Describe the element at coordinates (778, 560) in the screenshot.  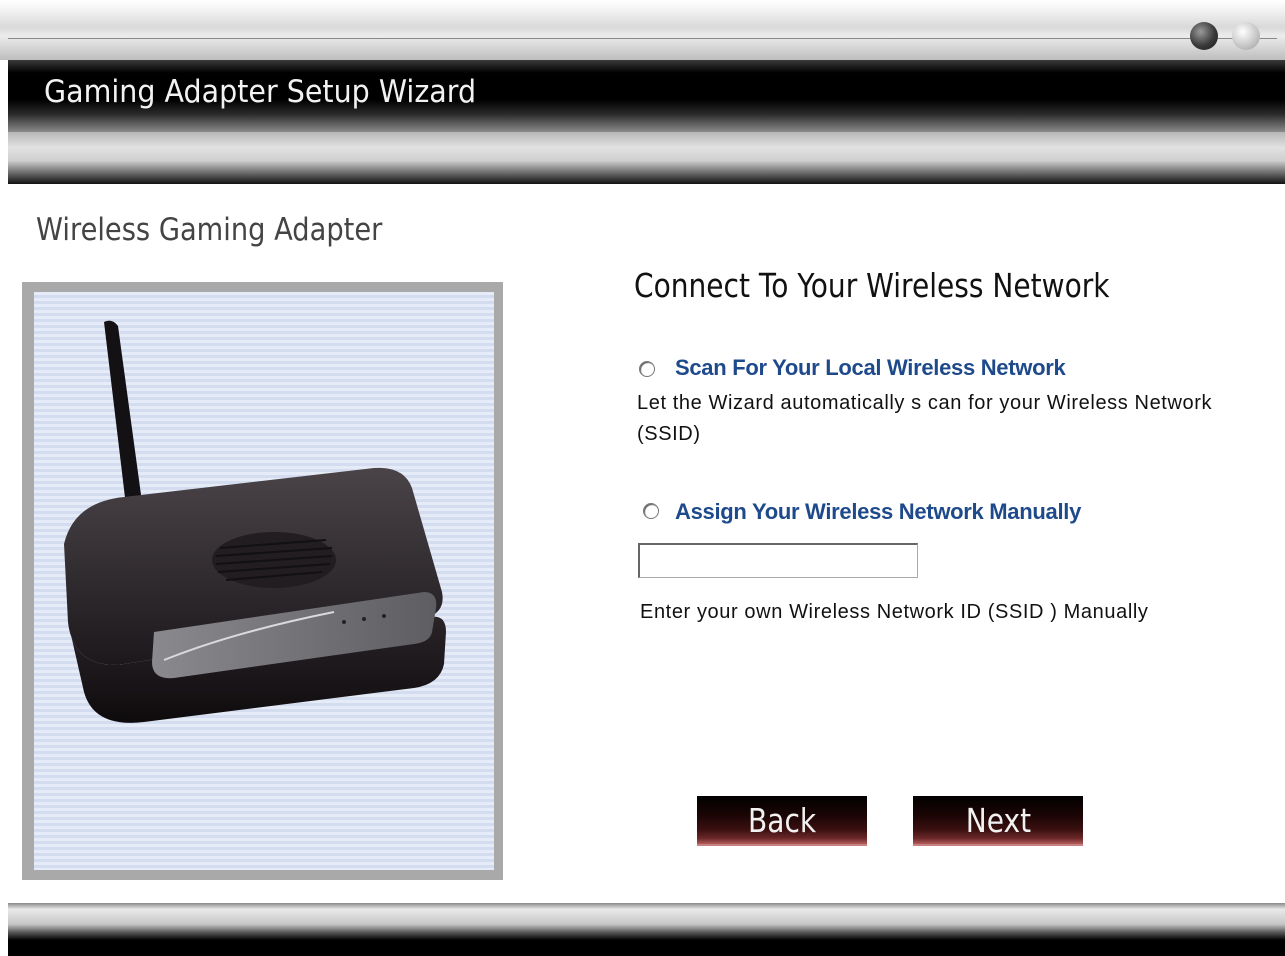
I see `ssid-input` at that location.